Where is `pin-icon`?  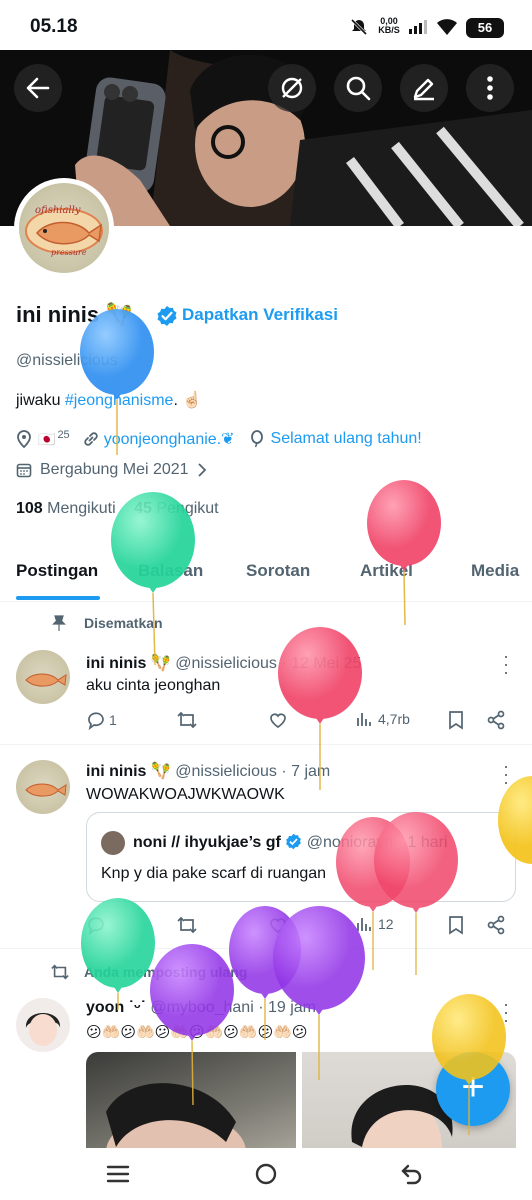
pin-icon is located at coordinates (59, 623).